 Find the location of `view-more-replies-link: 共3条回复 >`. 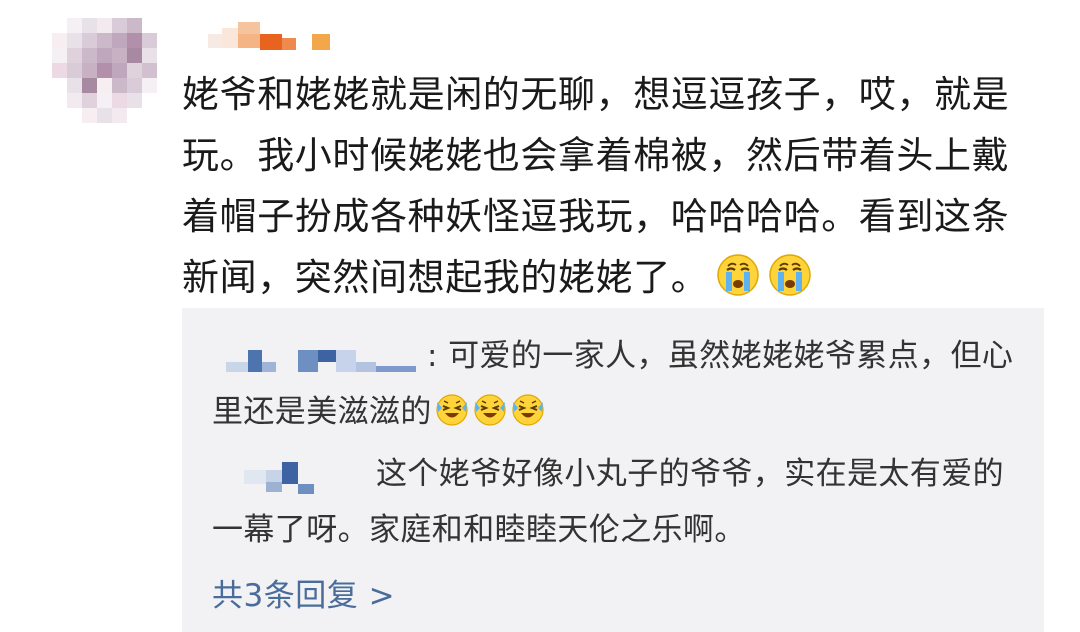

view-more-replies-link: 共3条回复 > is located at coordinates (303, 592).